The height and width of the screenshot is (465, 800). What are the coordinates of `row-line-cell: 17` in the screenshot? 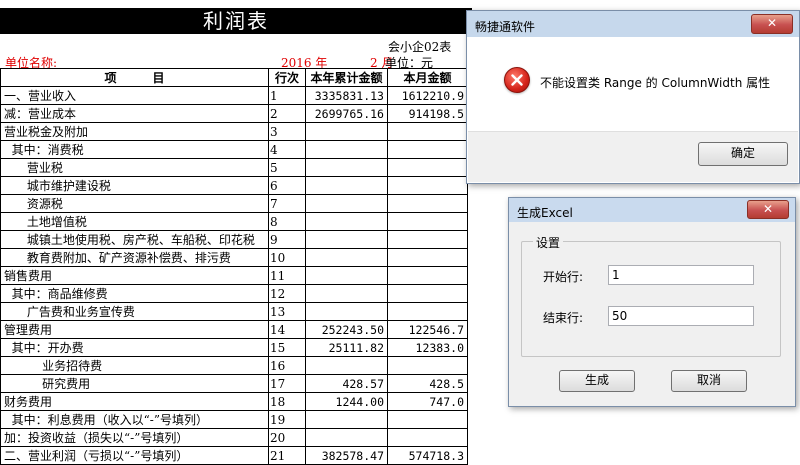 It's located at (287, 383).